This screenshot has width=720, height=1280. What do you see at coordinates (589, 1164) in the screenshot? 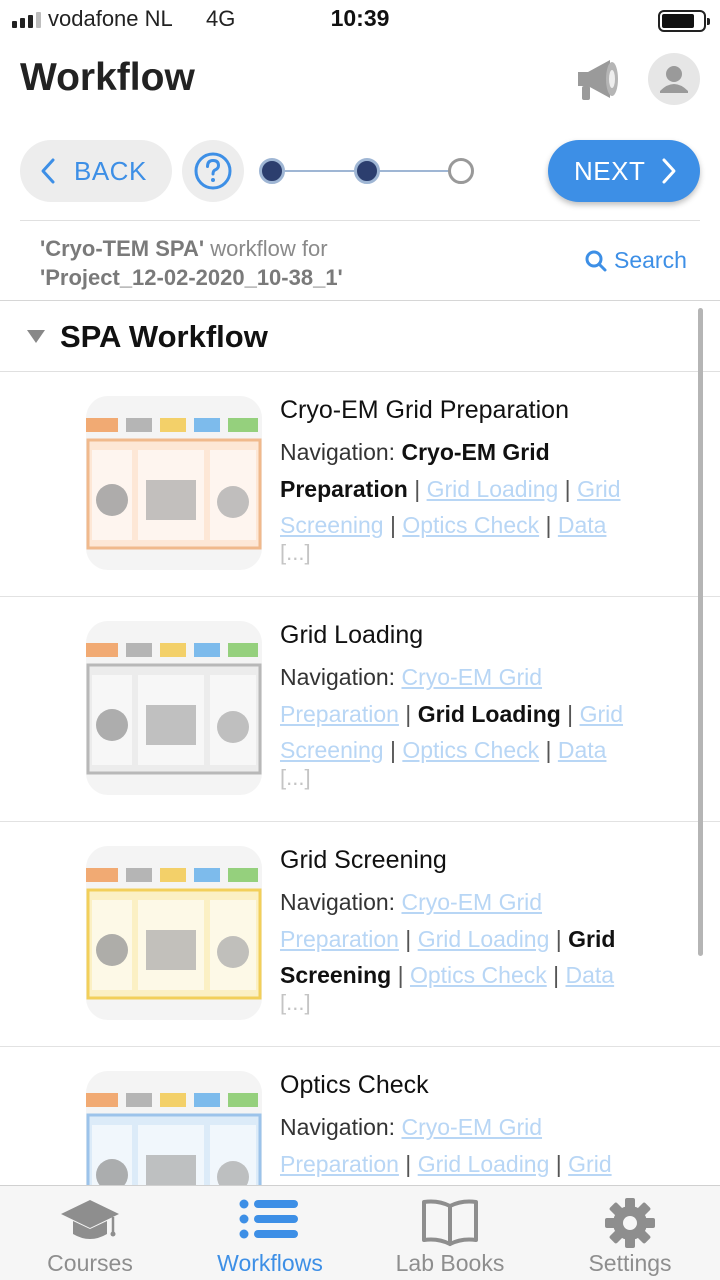
I see `nav-step-link: Grid` at bounding box center [589, 1164].